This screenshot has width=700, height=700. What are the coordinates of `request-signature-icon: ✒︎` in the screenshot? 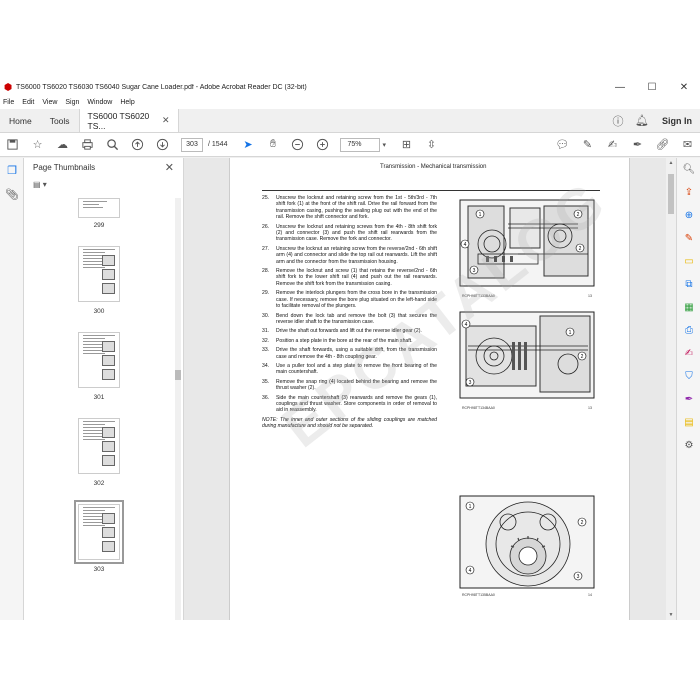 It's located at (688, 399).